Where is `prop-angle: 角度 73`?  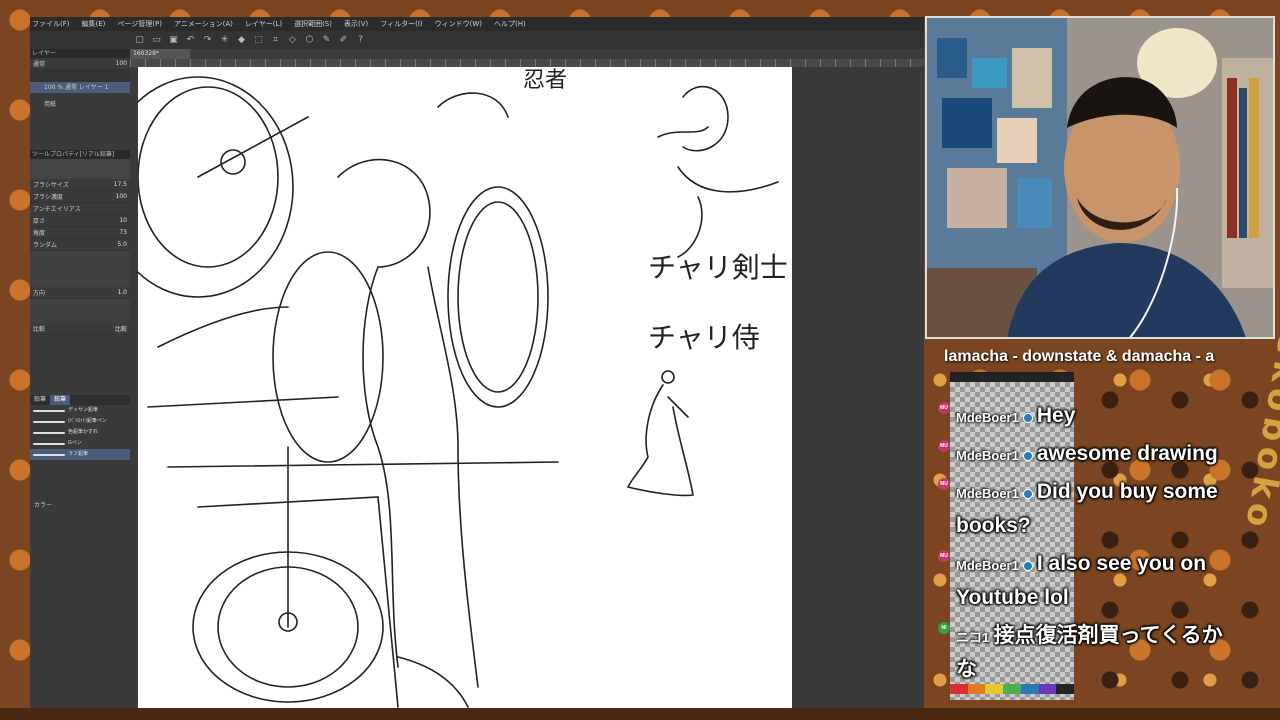
prop-angle: 角度 73 is located at coordinates (80, 233).